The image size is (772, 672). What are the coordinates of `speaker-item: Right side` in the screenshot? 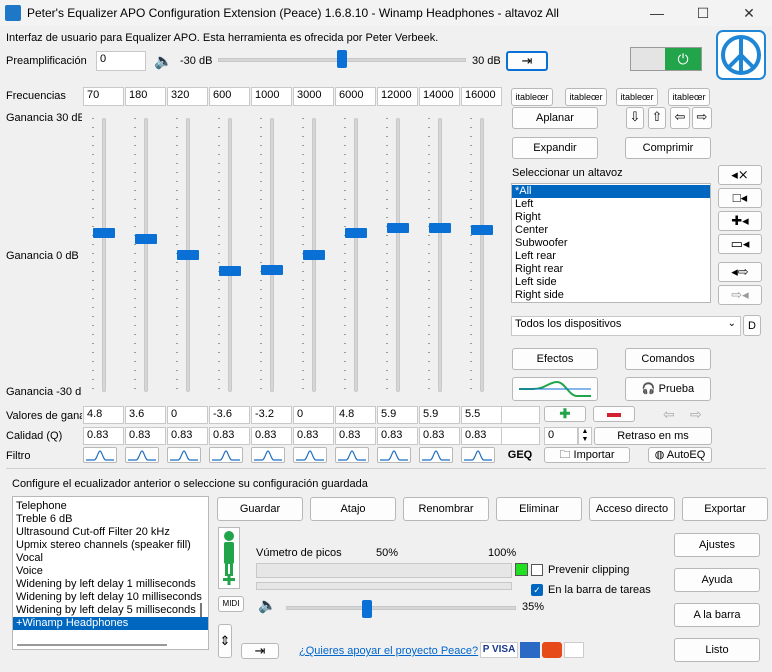 It's located at (611, 295).